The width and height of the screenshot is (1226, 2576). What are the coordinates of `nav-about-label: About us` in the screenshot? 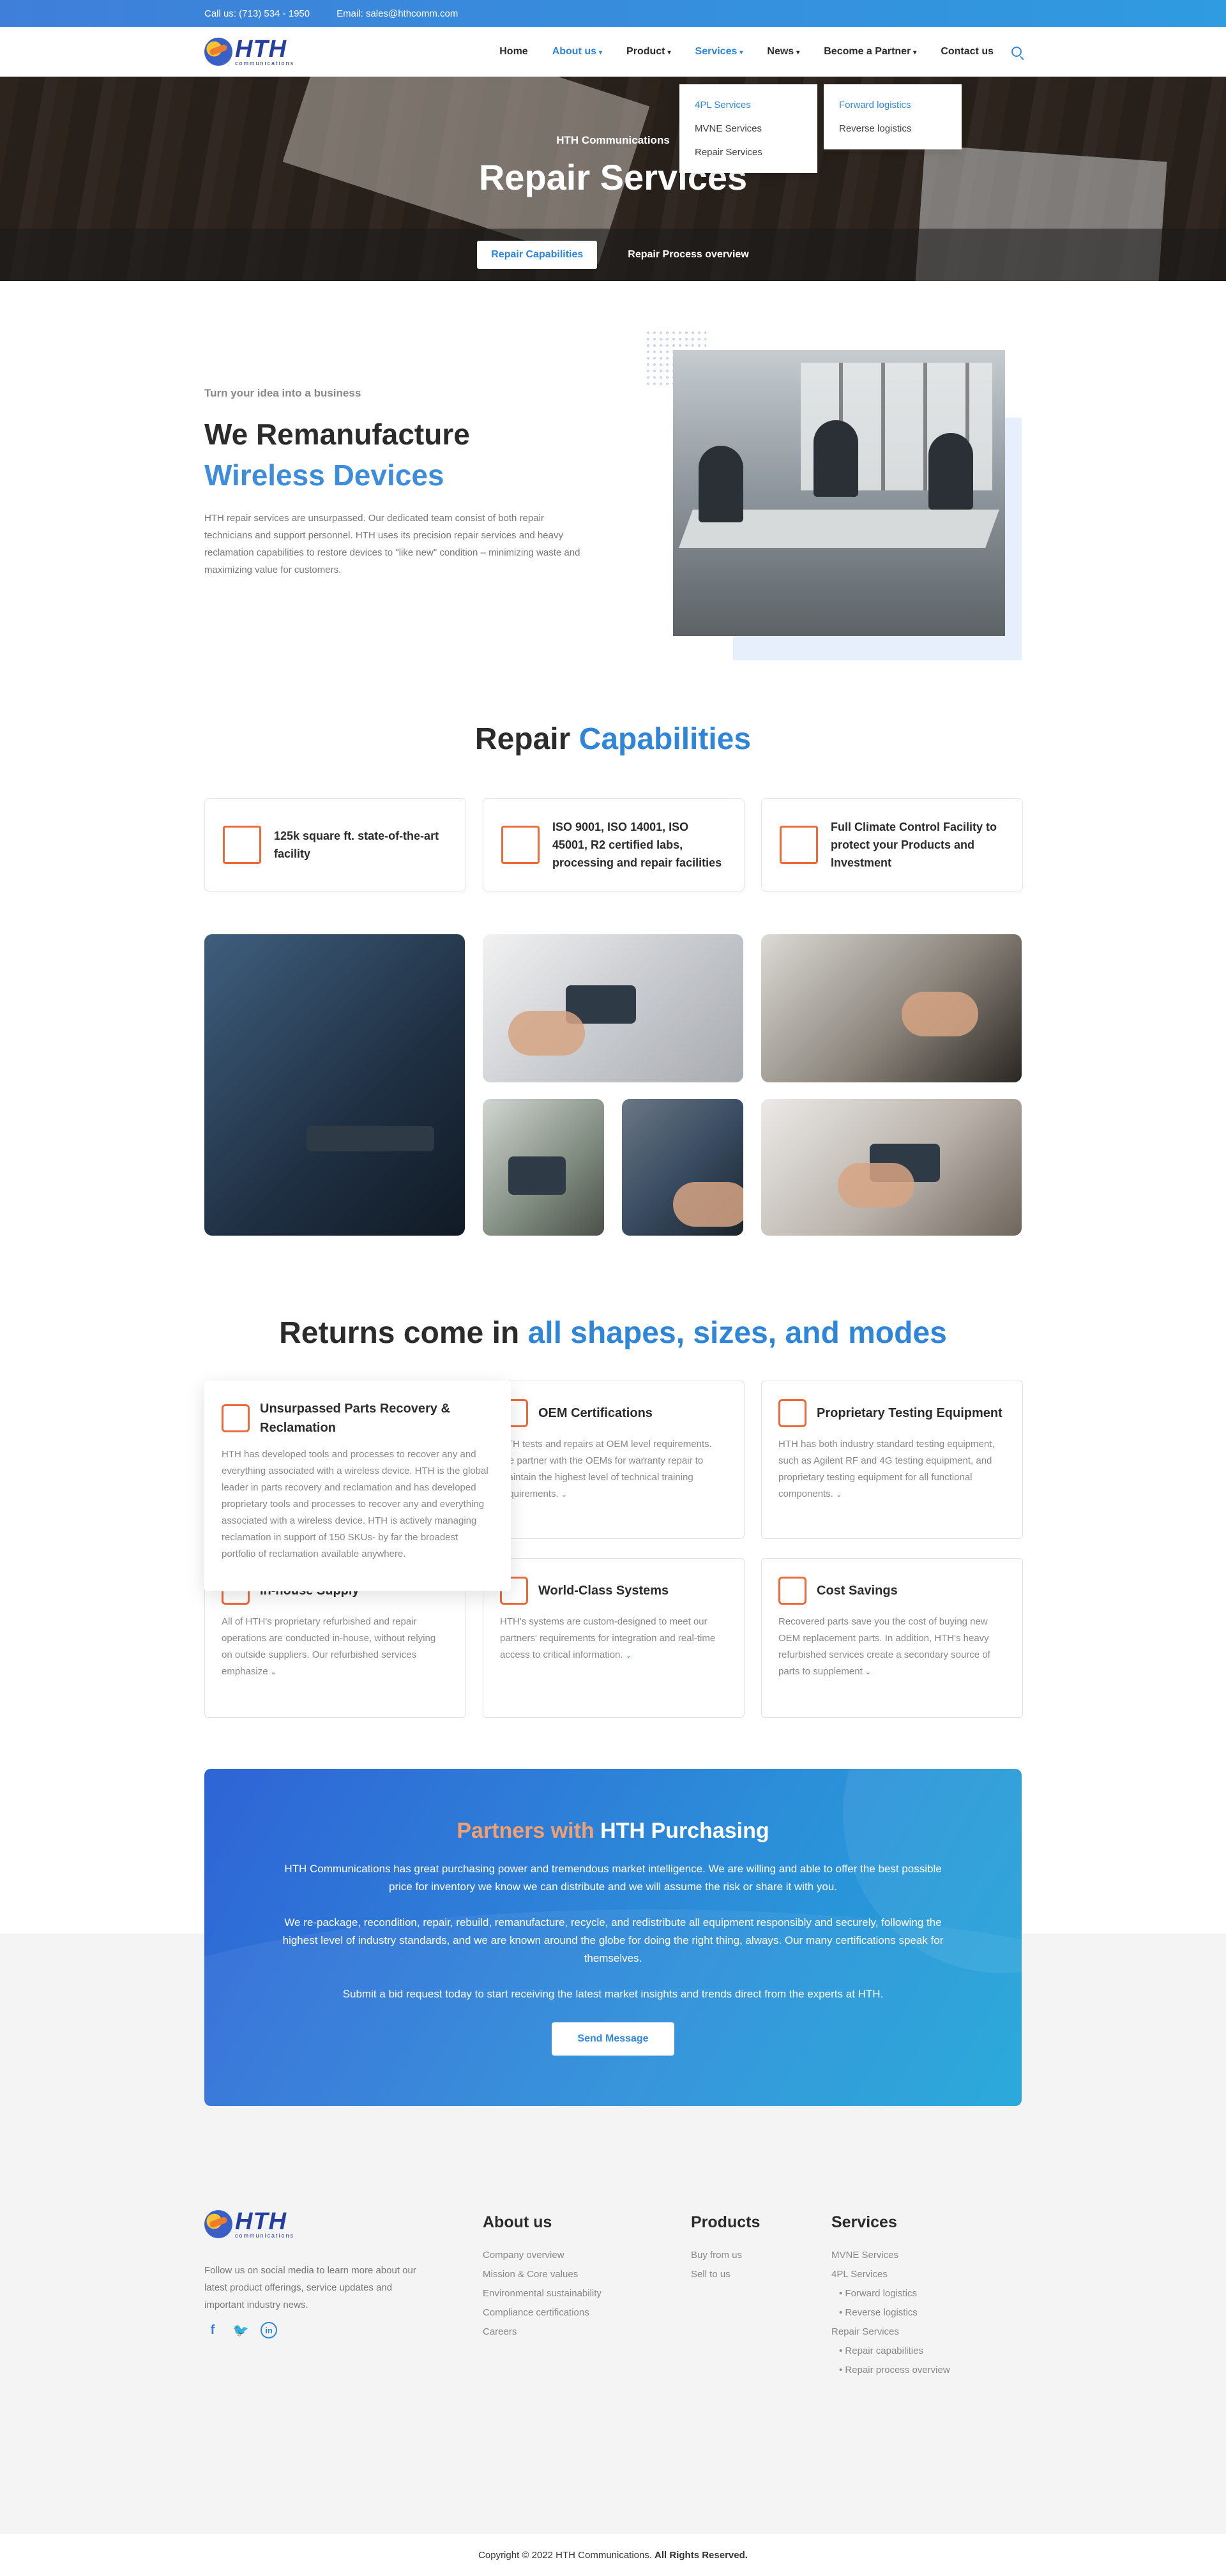 It's located at (574, 52).